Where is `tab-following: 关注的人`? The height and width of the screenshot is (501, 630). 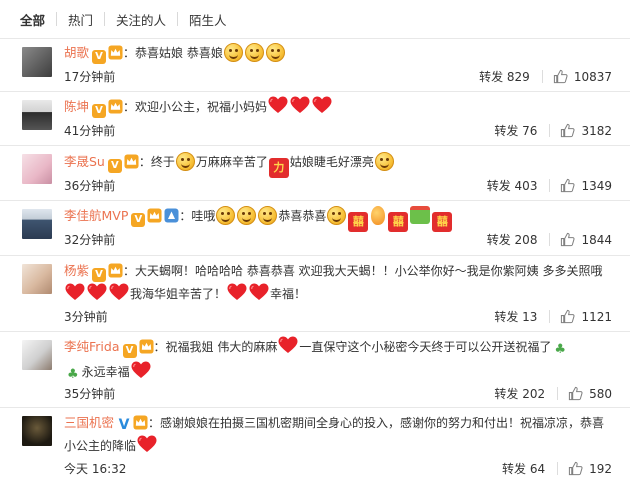 tab-following: 关注的人 is located at coordinates (141, 19).